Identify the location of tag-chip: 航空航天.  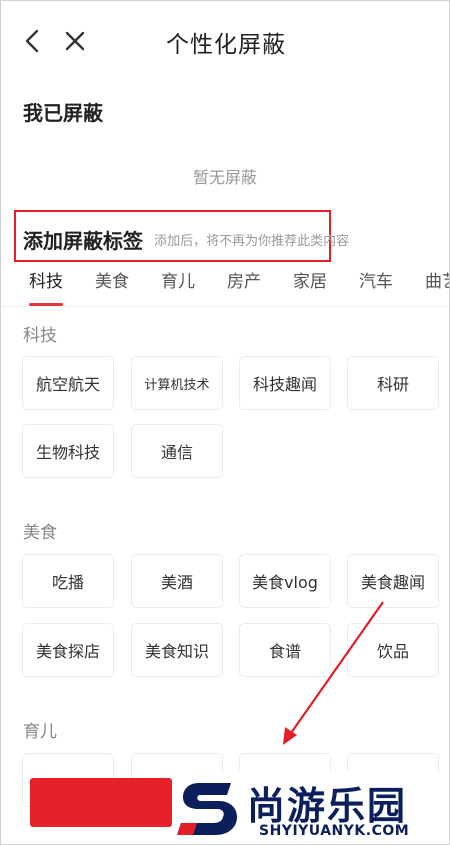
(68, 383).